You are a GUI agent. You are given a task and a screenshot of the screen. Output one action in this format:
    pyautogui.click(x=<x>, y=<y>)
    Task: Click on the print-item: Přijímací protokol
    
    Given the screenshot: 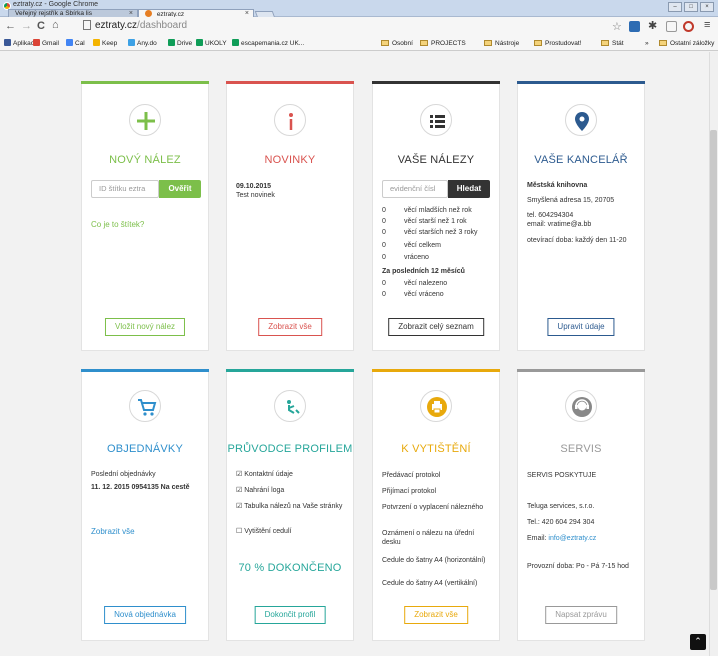 What is the action you would take?
    pyautogui.click(x=436, y=491)
    